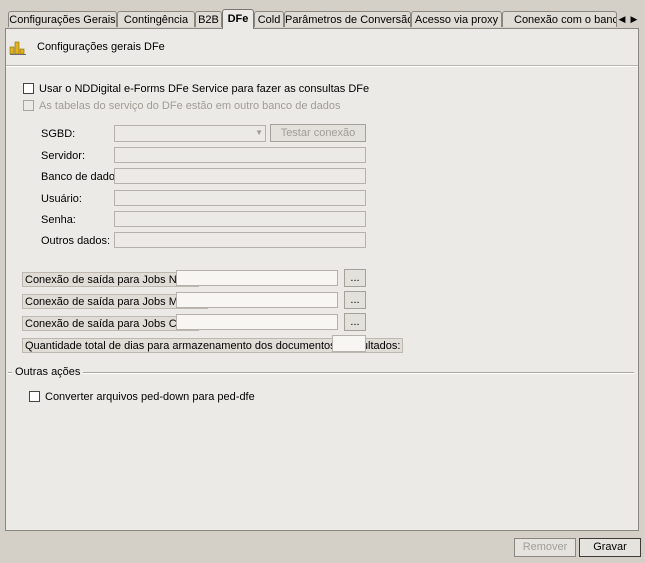 The height and width of the screenshot is (563, 645). Describe the element at coordinates (238, 19) in the screenshot. I see `tab-dfe: DFe` at that location.